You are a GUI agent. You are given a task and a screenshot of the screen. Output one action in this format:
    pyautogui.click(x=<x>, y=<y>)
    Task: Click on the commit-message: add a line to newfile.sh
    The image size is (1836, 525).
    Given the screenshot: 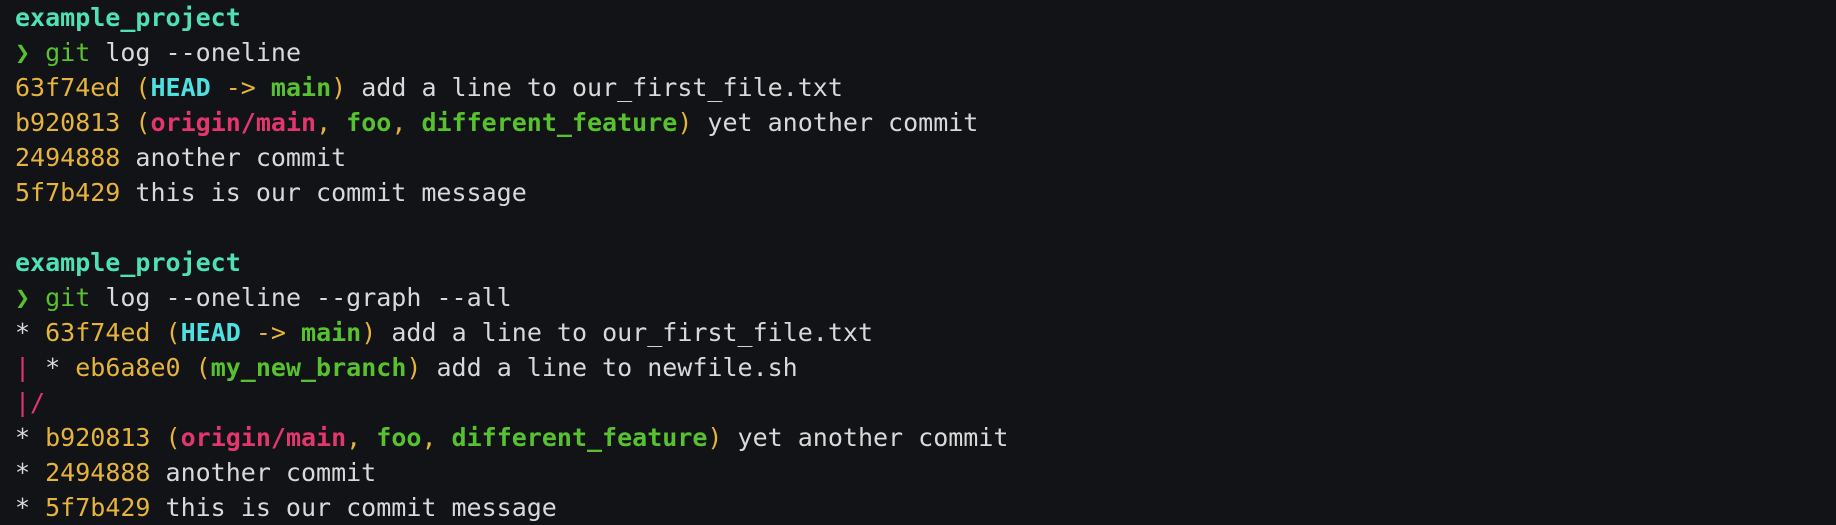 What is the action you would take?
    pyautogui.click(x=609, y=367)
    